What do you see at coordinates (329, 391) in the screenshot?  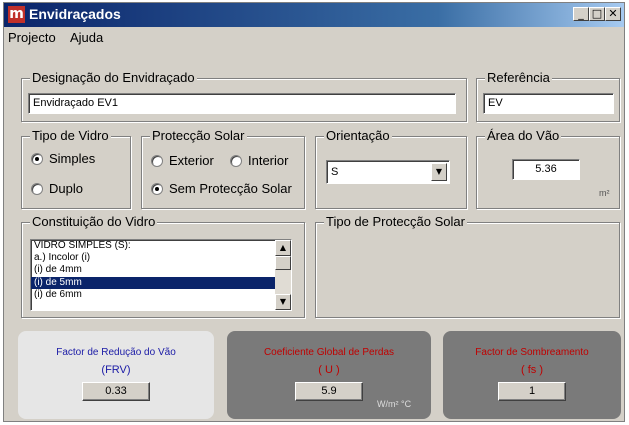 I see `u-value: 5.9` at bounding box center [329, 391].